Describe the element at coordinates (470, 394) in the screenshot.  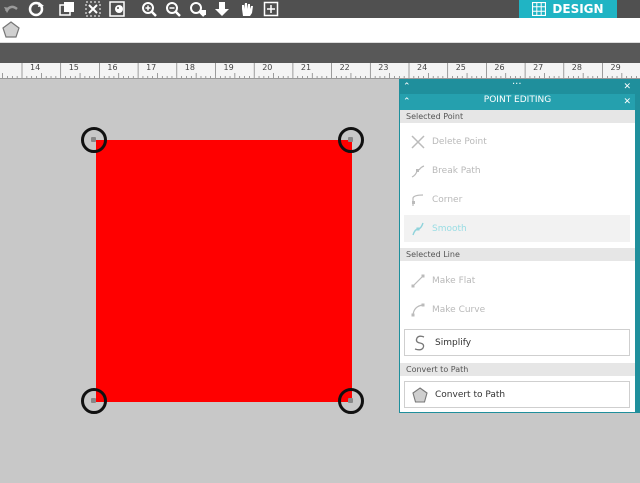
I see `convert-to-path-label: Convert to Path` at that location.